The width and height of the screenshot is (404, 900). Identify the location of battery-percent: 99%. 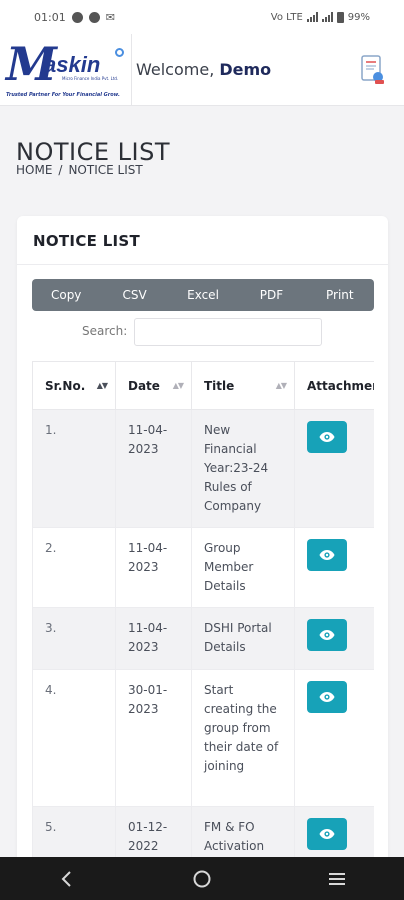
(358, 17).